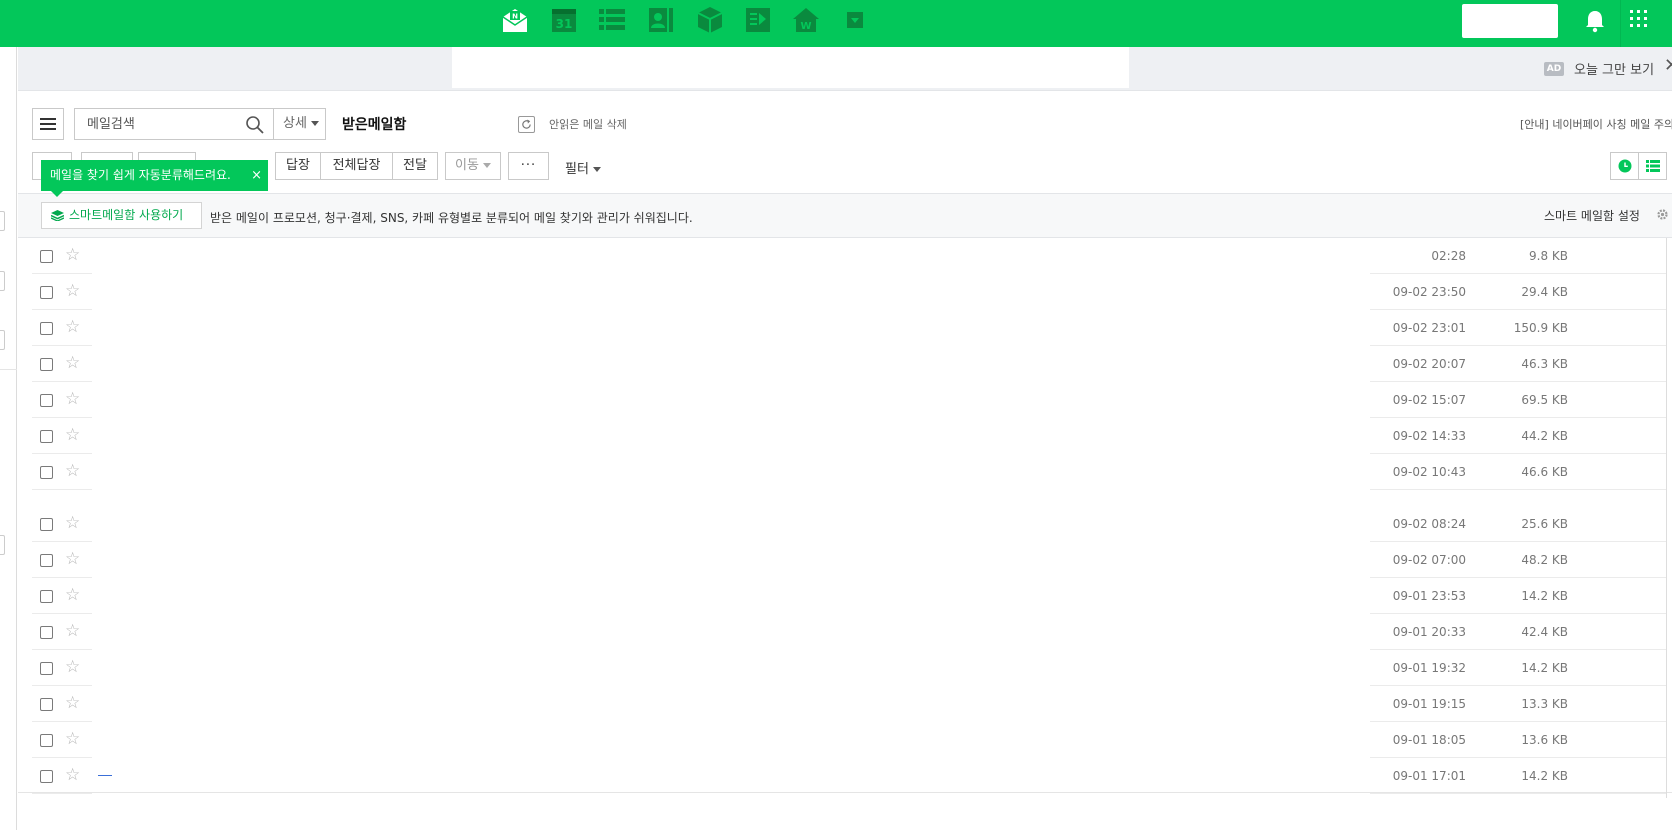 This screenshot has width=1672, height=830. What do you see at coordinates (805, 26) in the screenshot?
I see `works-label: W` at bounding box center [805, 26].